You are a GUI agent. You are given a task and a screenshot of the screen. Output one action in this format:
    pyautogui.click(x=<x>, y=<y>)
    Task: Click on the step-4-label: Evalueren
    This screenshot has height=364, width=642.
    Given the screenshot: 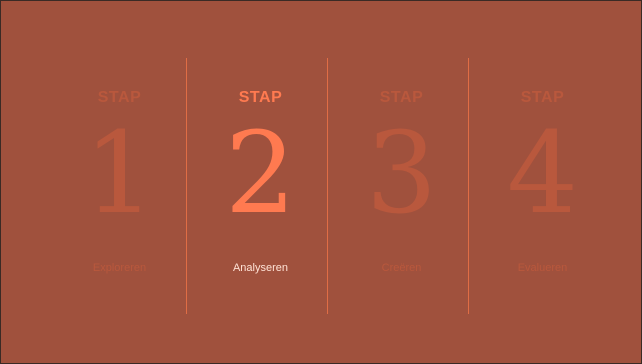 What is the action you would take?
    pyautogui.click(x=542, y=268)
    